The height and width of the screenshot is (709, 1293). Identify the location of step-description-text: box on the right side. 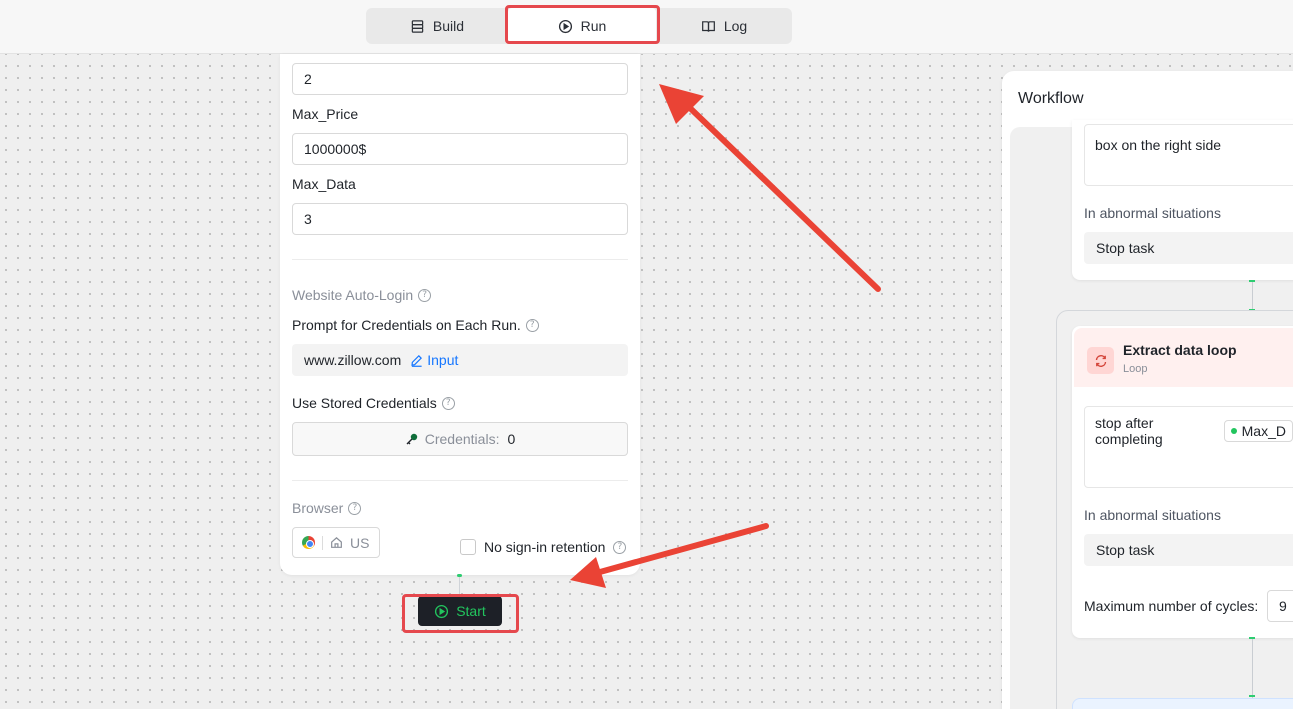
(1158, 145).